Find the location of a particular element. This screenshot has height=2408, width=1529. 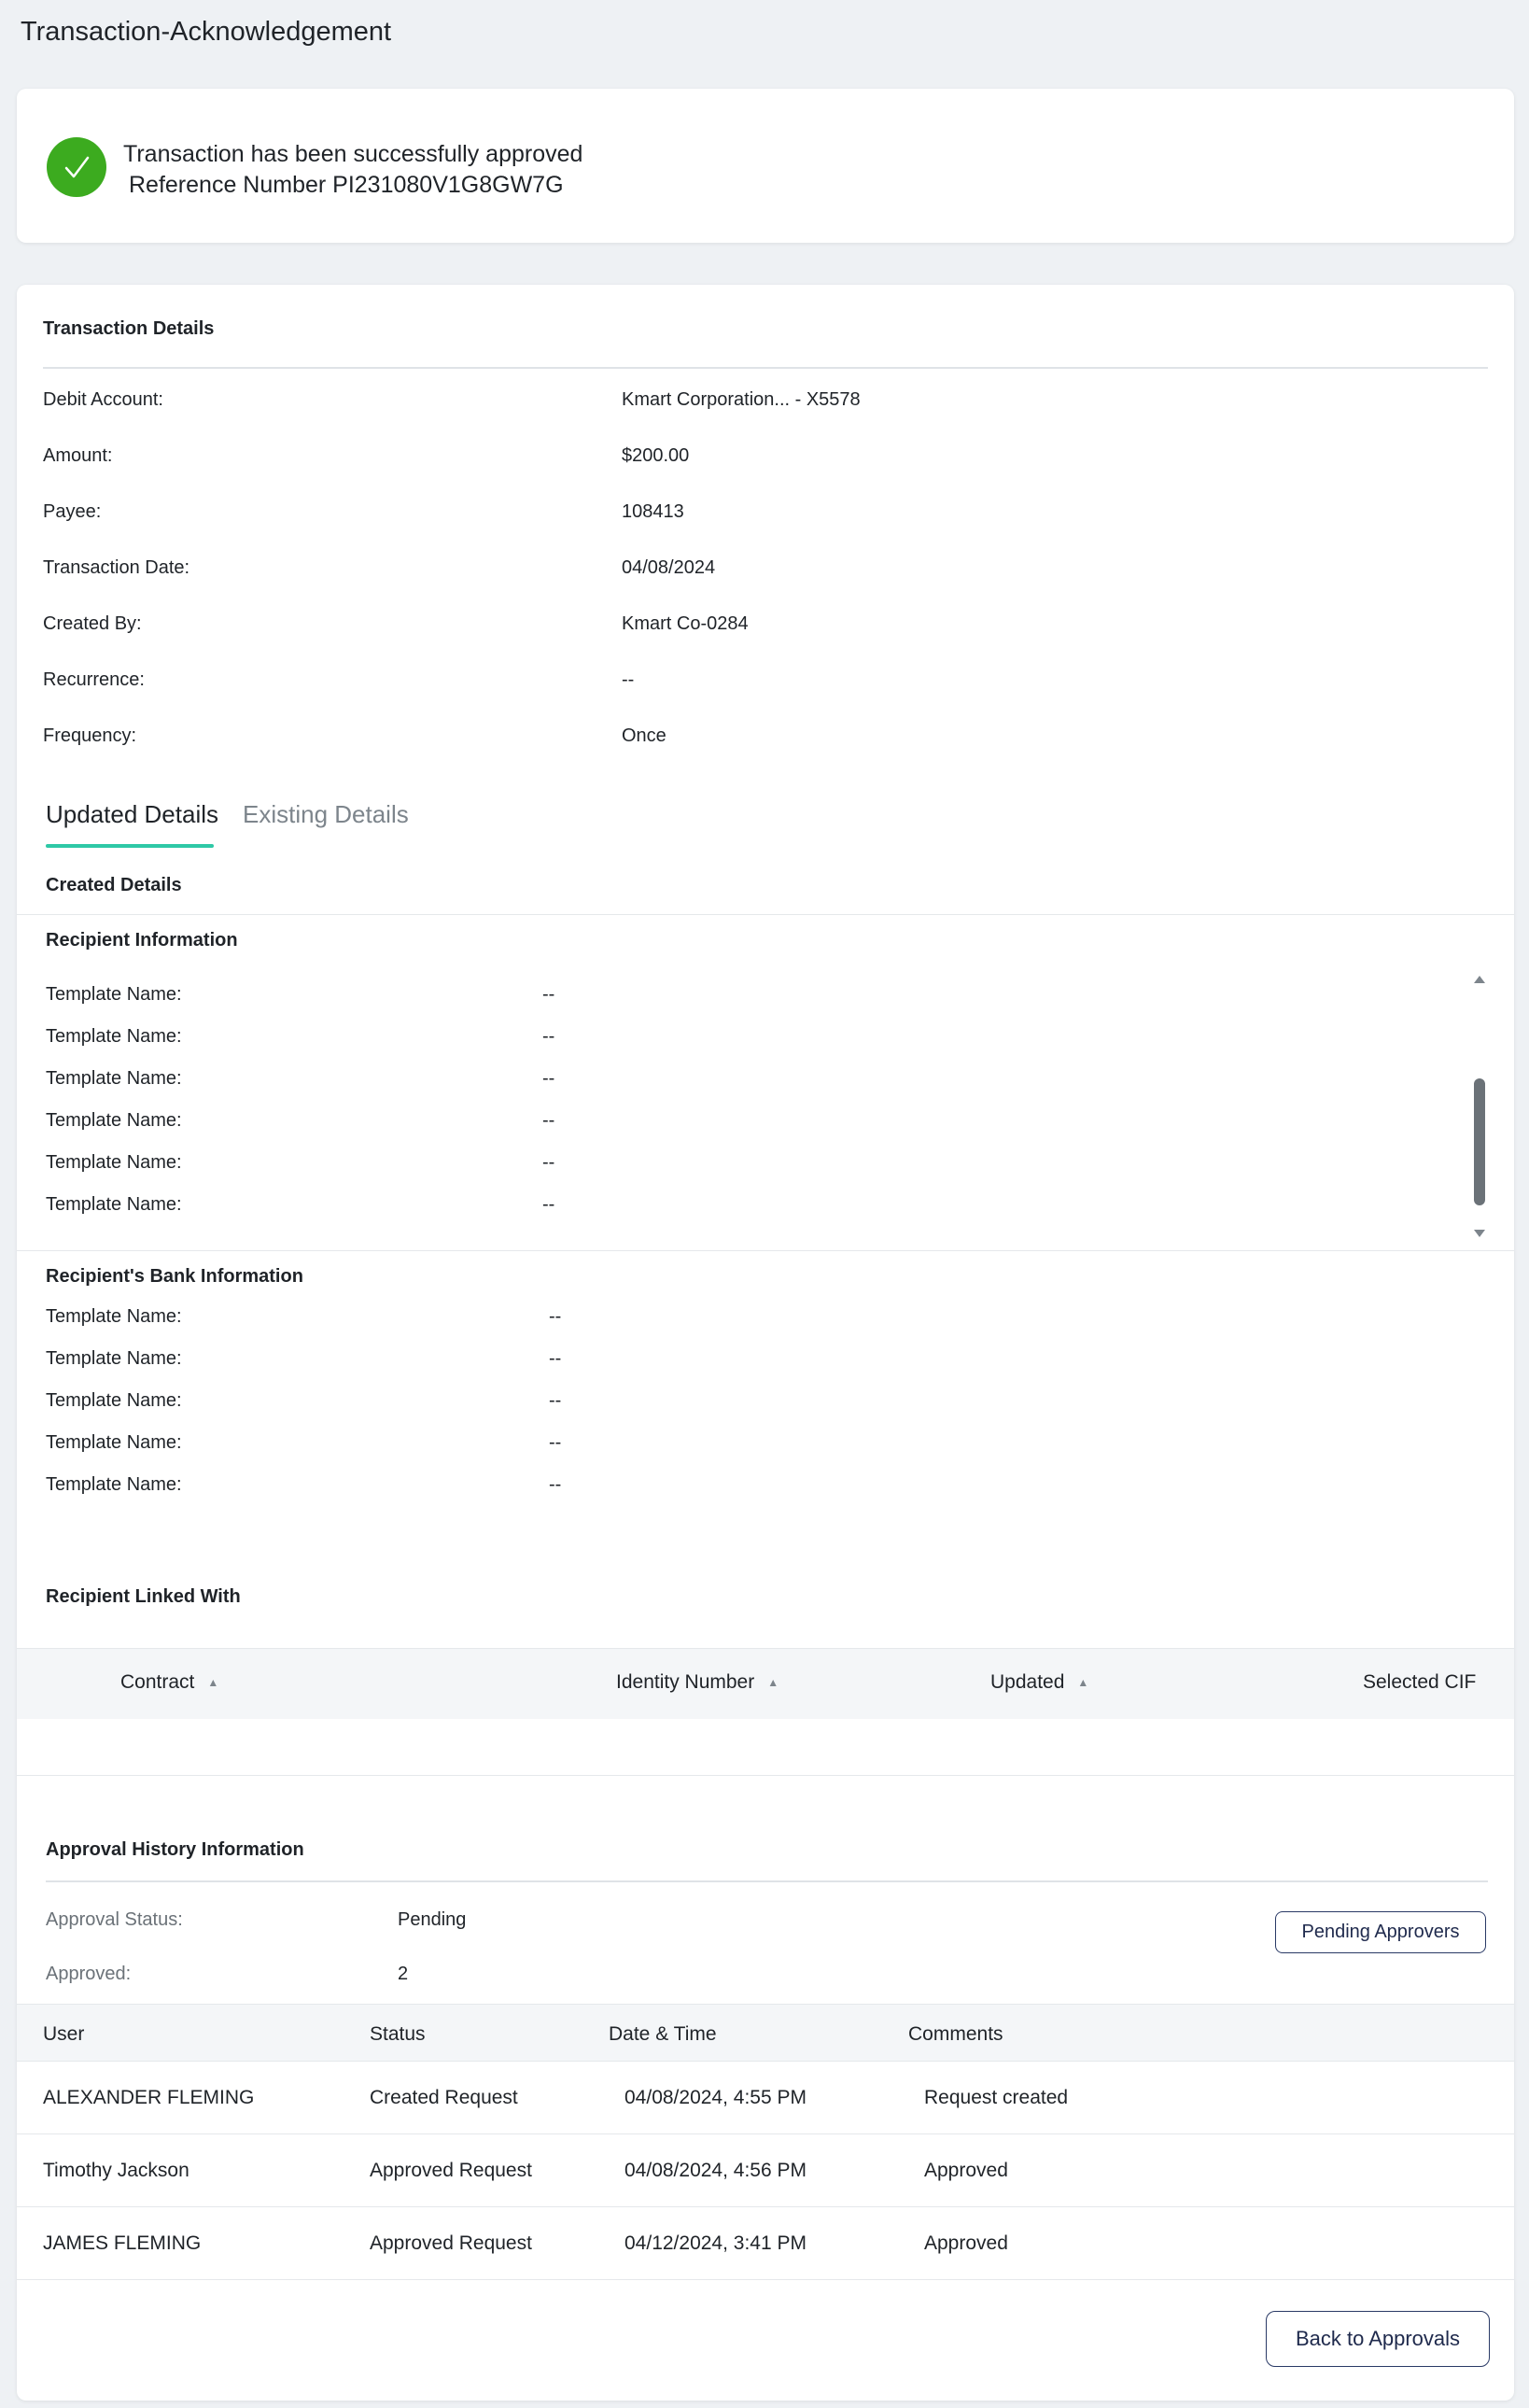

recipient-info-scrollbar is located at coordinates (1478, 1107).